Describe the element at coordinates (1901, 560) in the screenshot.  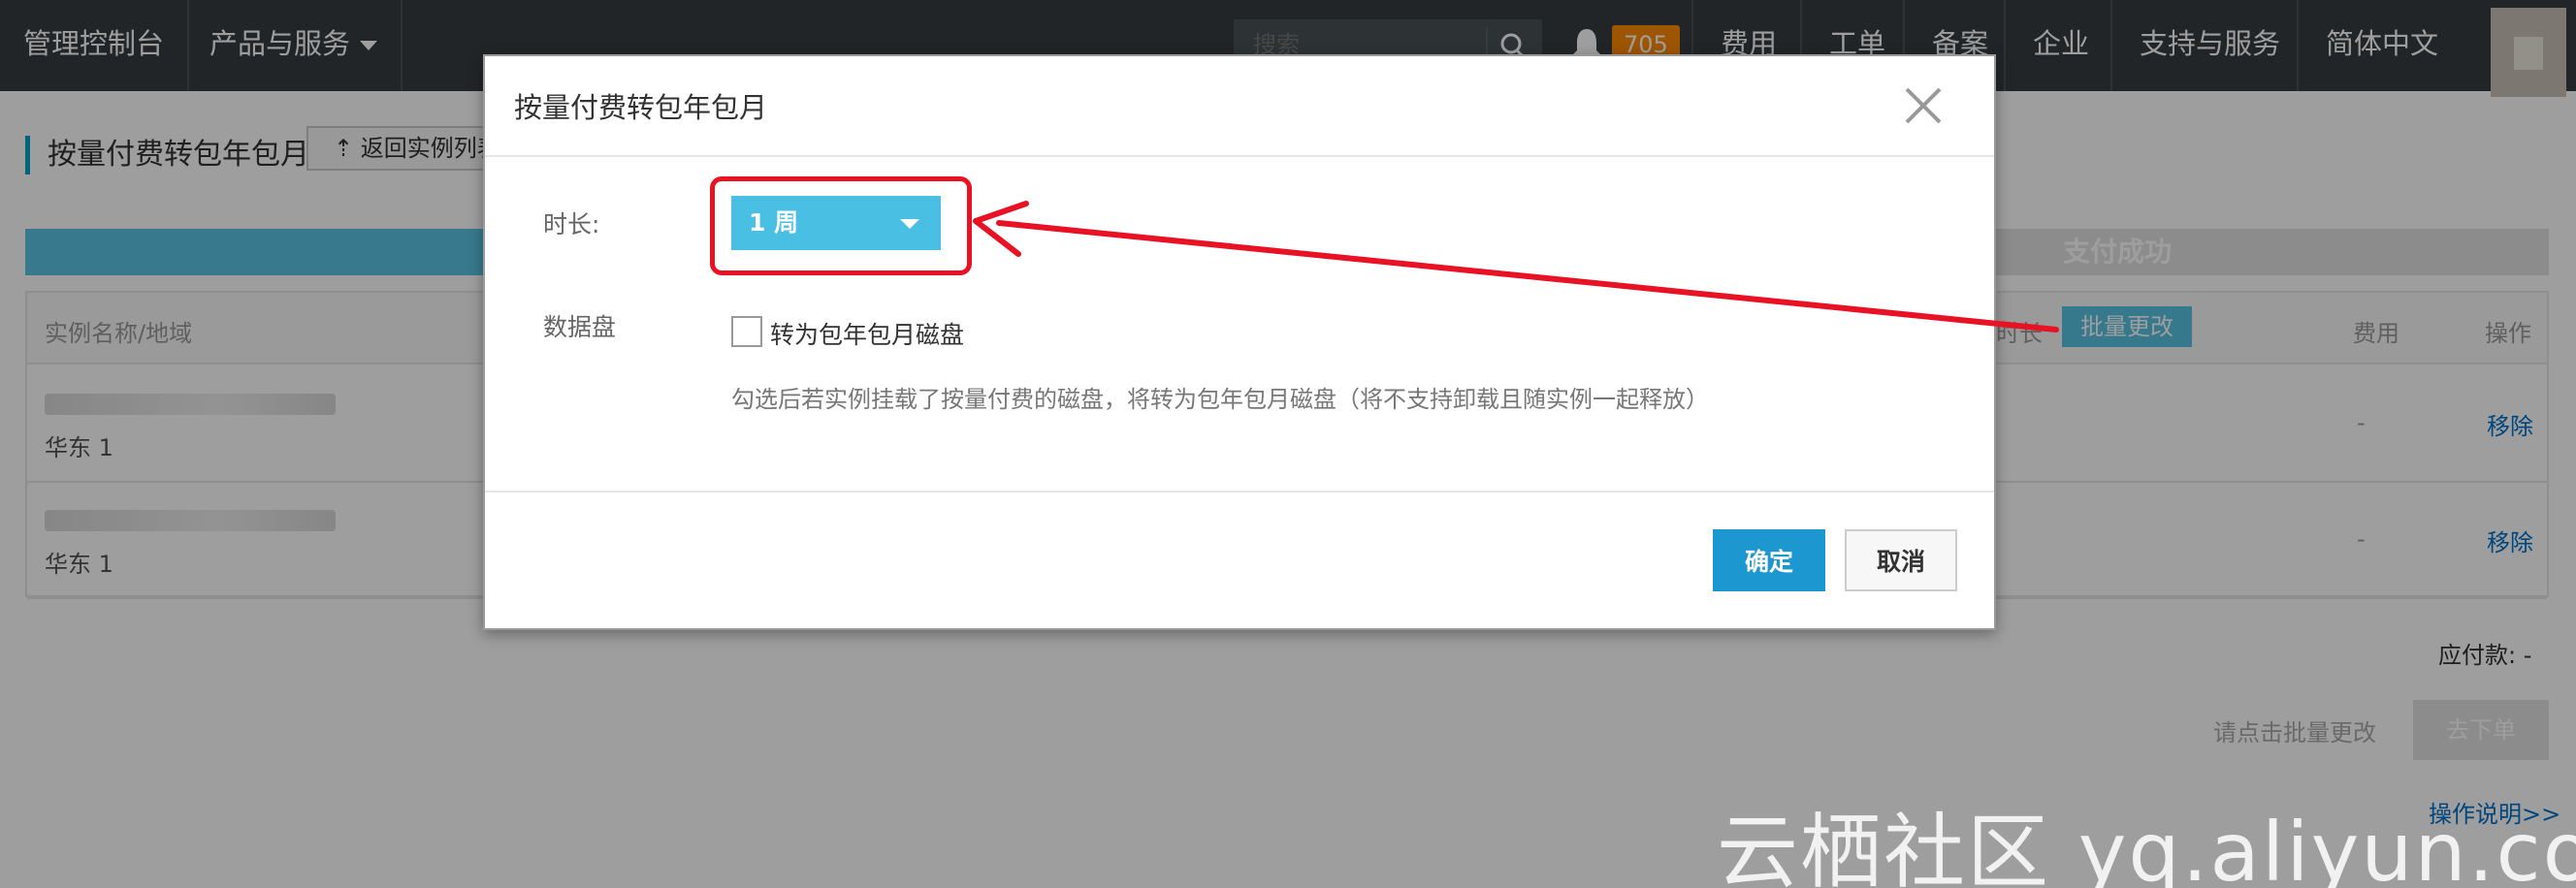
I see `cancel-button: 取消` at that location.